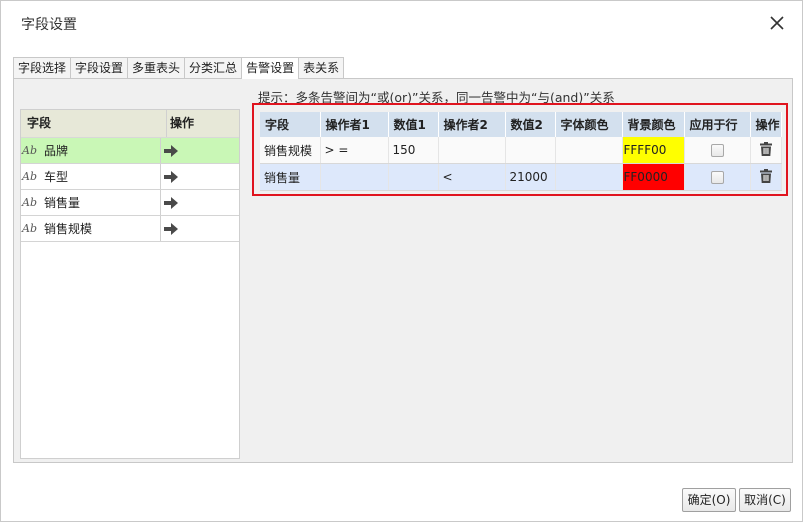  I want to click on cell-operator1: > =, so click(354, 150).